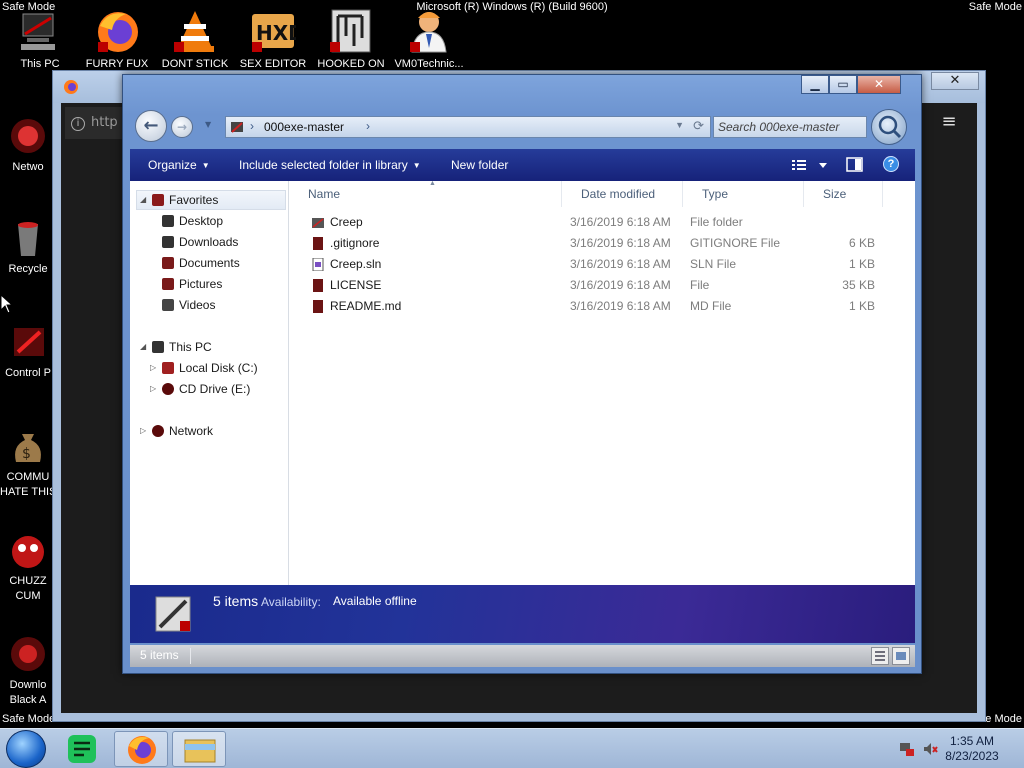  What do you see at coordinates (185, 200) in the screenshot?
I see `nav-favorites: Favorites` at bounding box center [185, 200].